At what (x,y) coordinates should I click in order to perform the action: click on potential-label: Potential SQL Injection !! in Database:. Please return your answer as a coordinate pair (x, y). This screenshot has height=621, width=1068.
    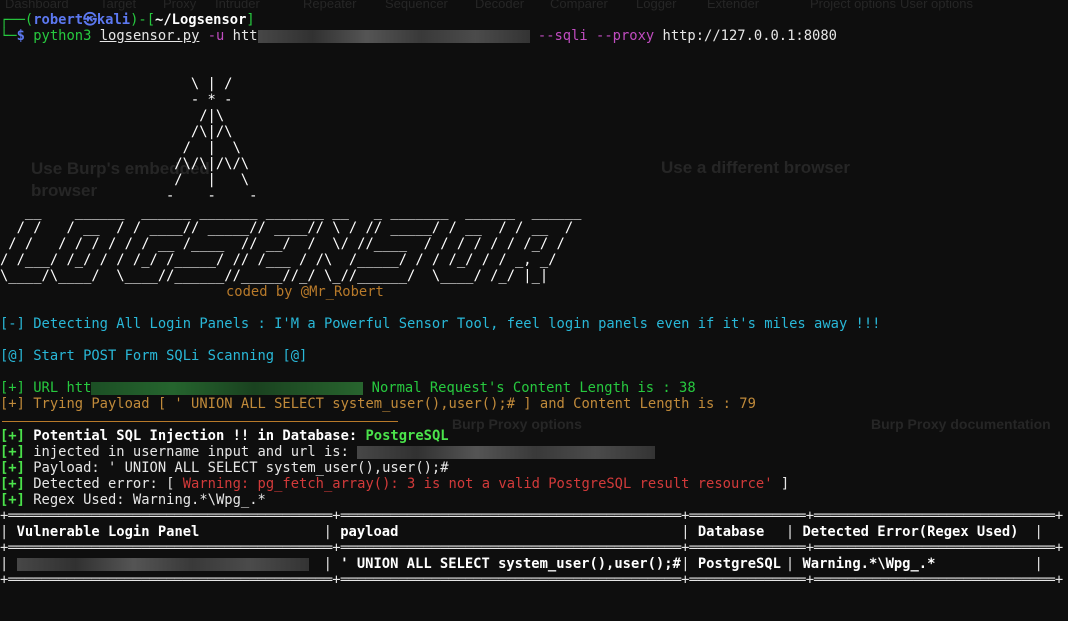
    Looking at the image, I should click on (195, 436).